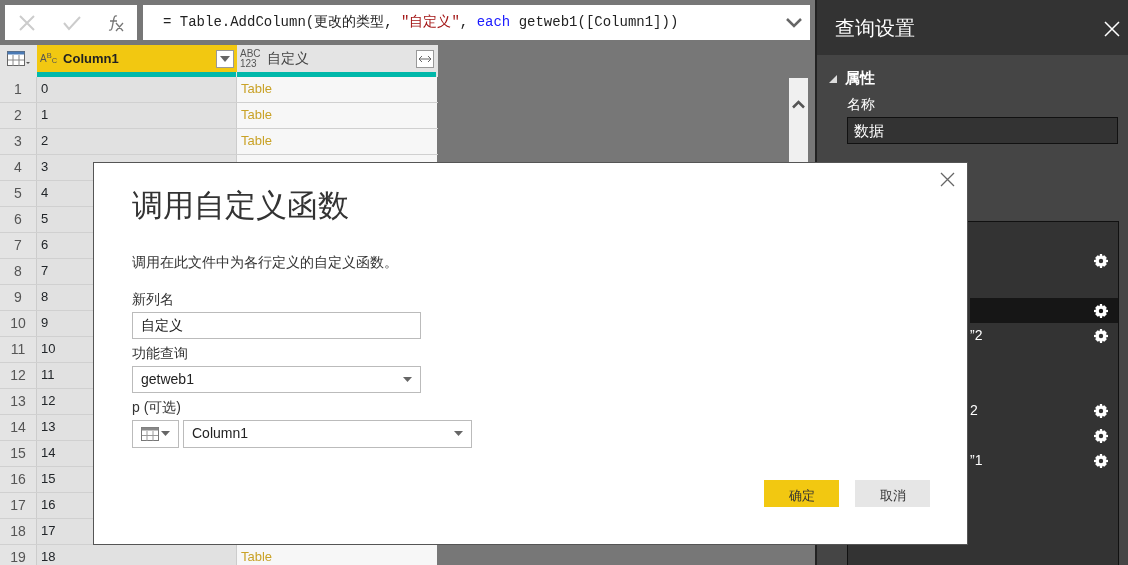 This screenshot has height=565, width=1128. Describe the element at coordinates (1044, 310) in the screenshot. I see `step-item` at that location.